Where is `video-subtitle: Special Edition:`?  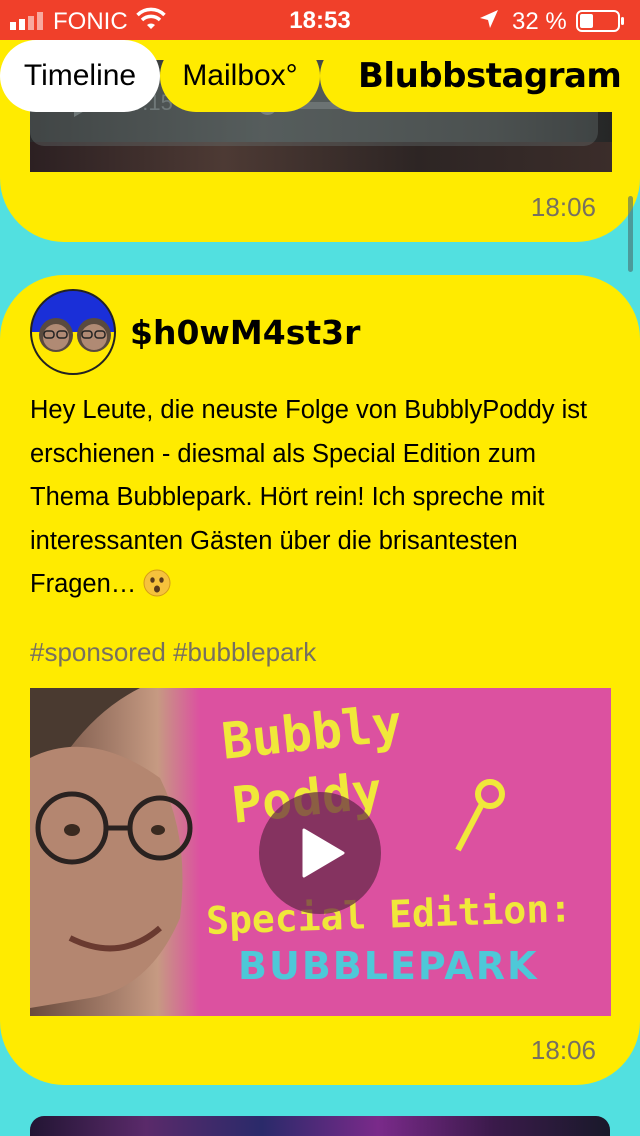 video-subtitle: Special Edition: is located at coordinates (389, 914).